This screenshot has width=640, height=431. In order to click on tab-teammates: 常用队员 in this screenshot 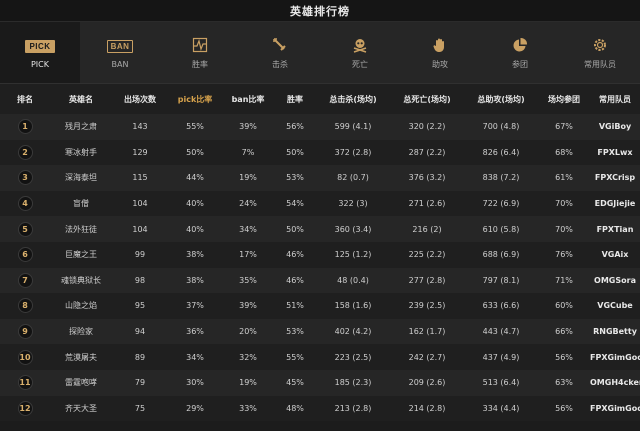, I will do `click(600, 52)`.